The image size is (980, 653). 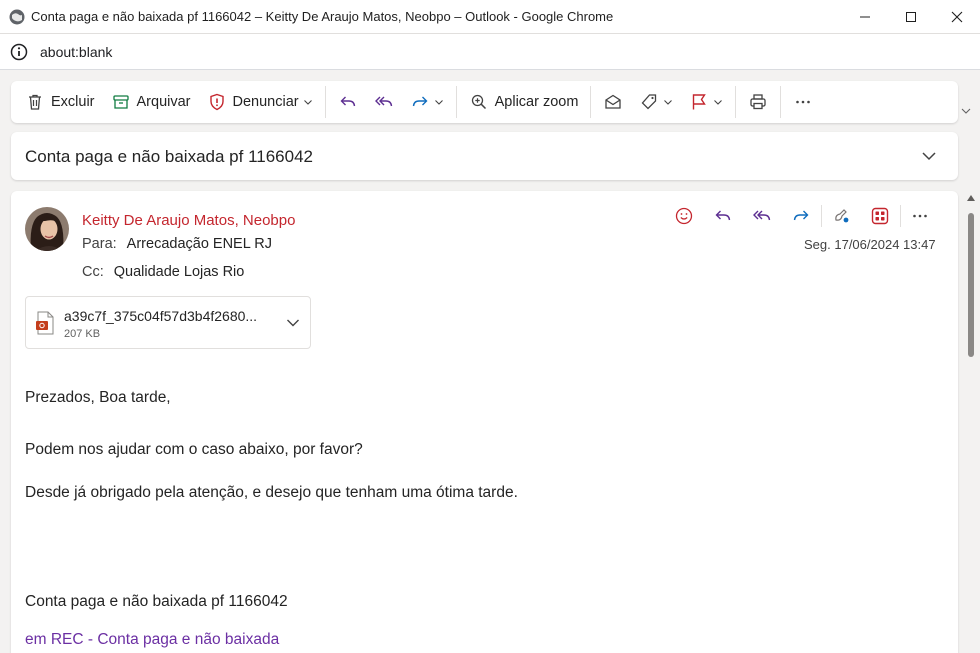 I want to click on message-actions, so click(x=808, y=216).